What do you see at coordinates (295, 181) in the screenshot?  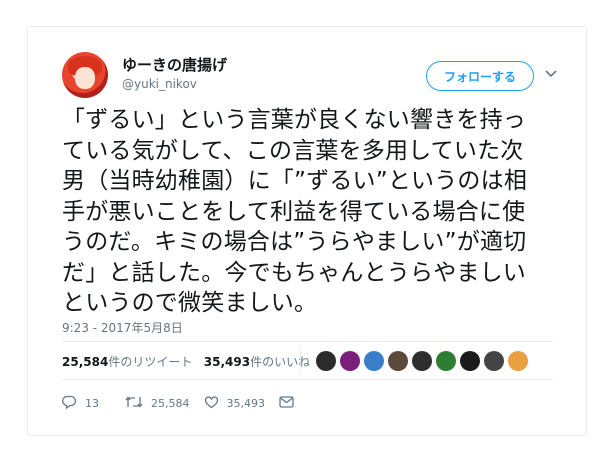 I see `tweet-line: 男（当時幼稚園）に「”ずるい”というのは相` at bounding box center [295, 181].